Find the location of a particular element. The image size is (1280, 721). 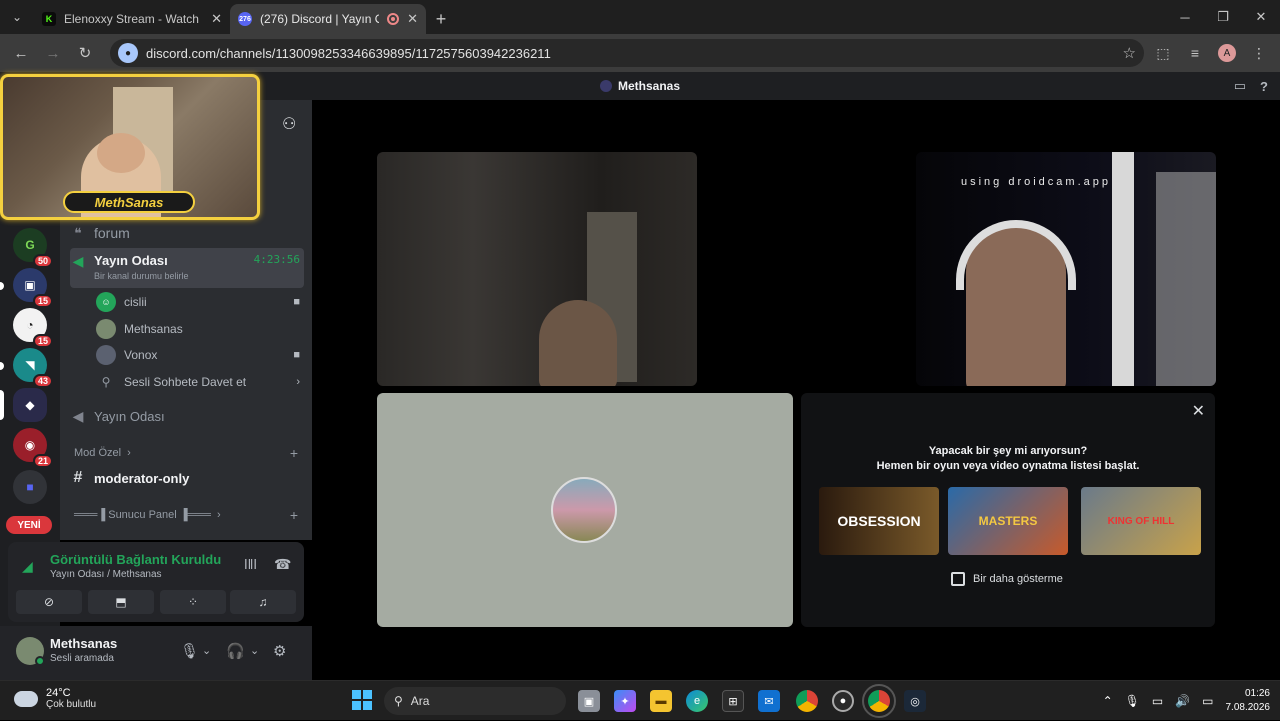

tab-search-icon: ⌄ is located at coordinates (17, 17).